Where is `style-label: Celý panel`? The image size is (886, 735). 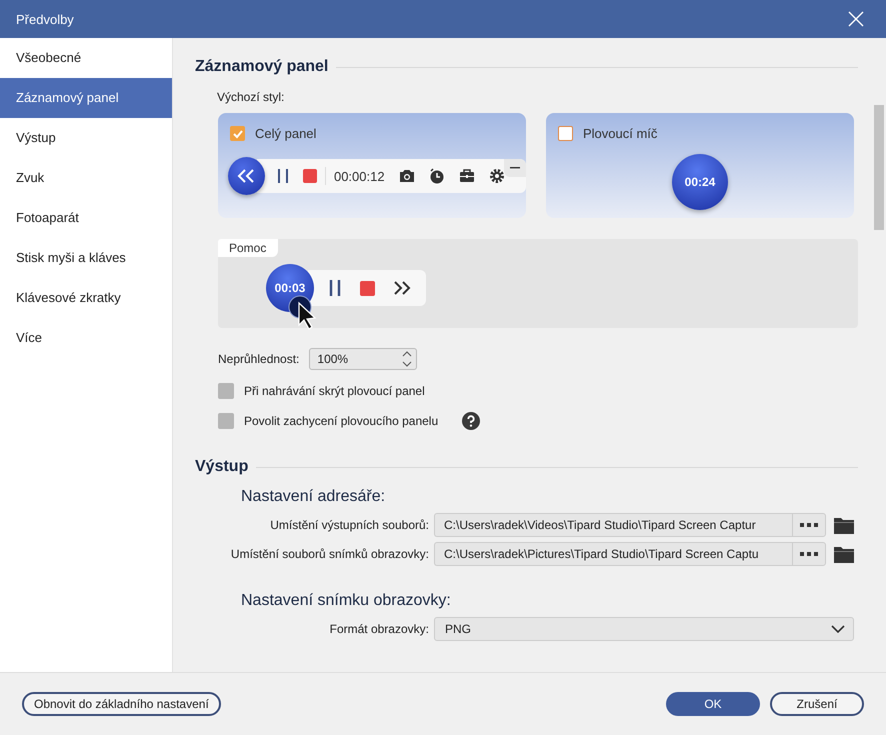 style-label: Celý panel is located at coordinates (285, 133).